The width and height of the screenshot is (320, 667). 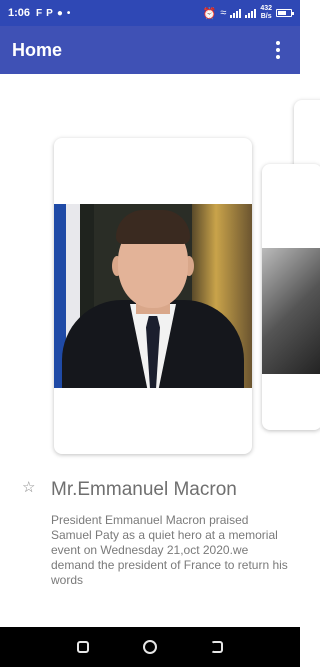 What do you see at coordinates (39, 13) in the screenshot?
I see `notification-icon-f: F` at bounding box center [39, 13].